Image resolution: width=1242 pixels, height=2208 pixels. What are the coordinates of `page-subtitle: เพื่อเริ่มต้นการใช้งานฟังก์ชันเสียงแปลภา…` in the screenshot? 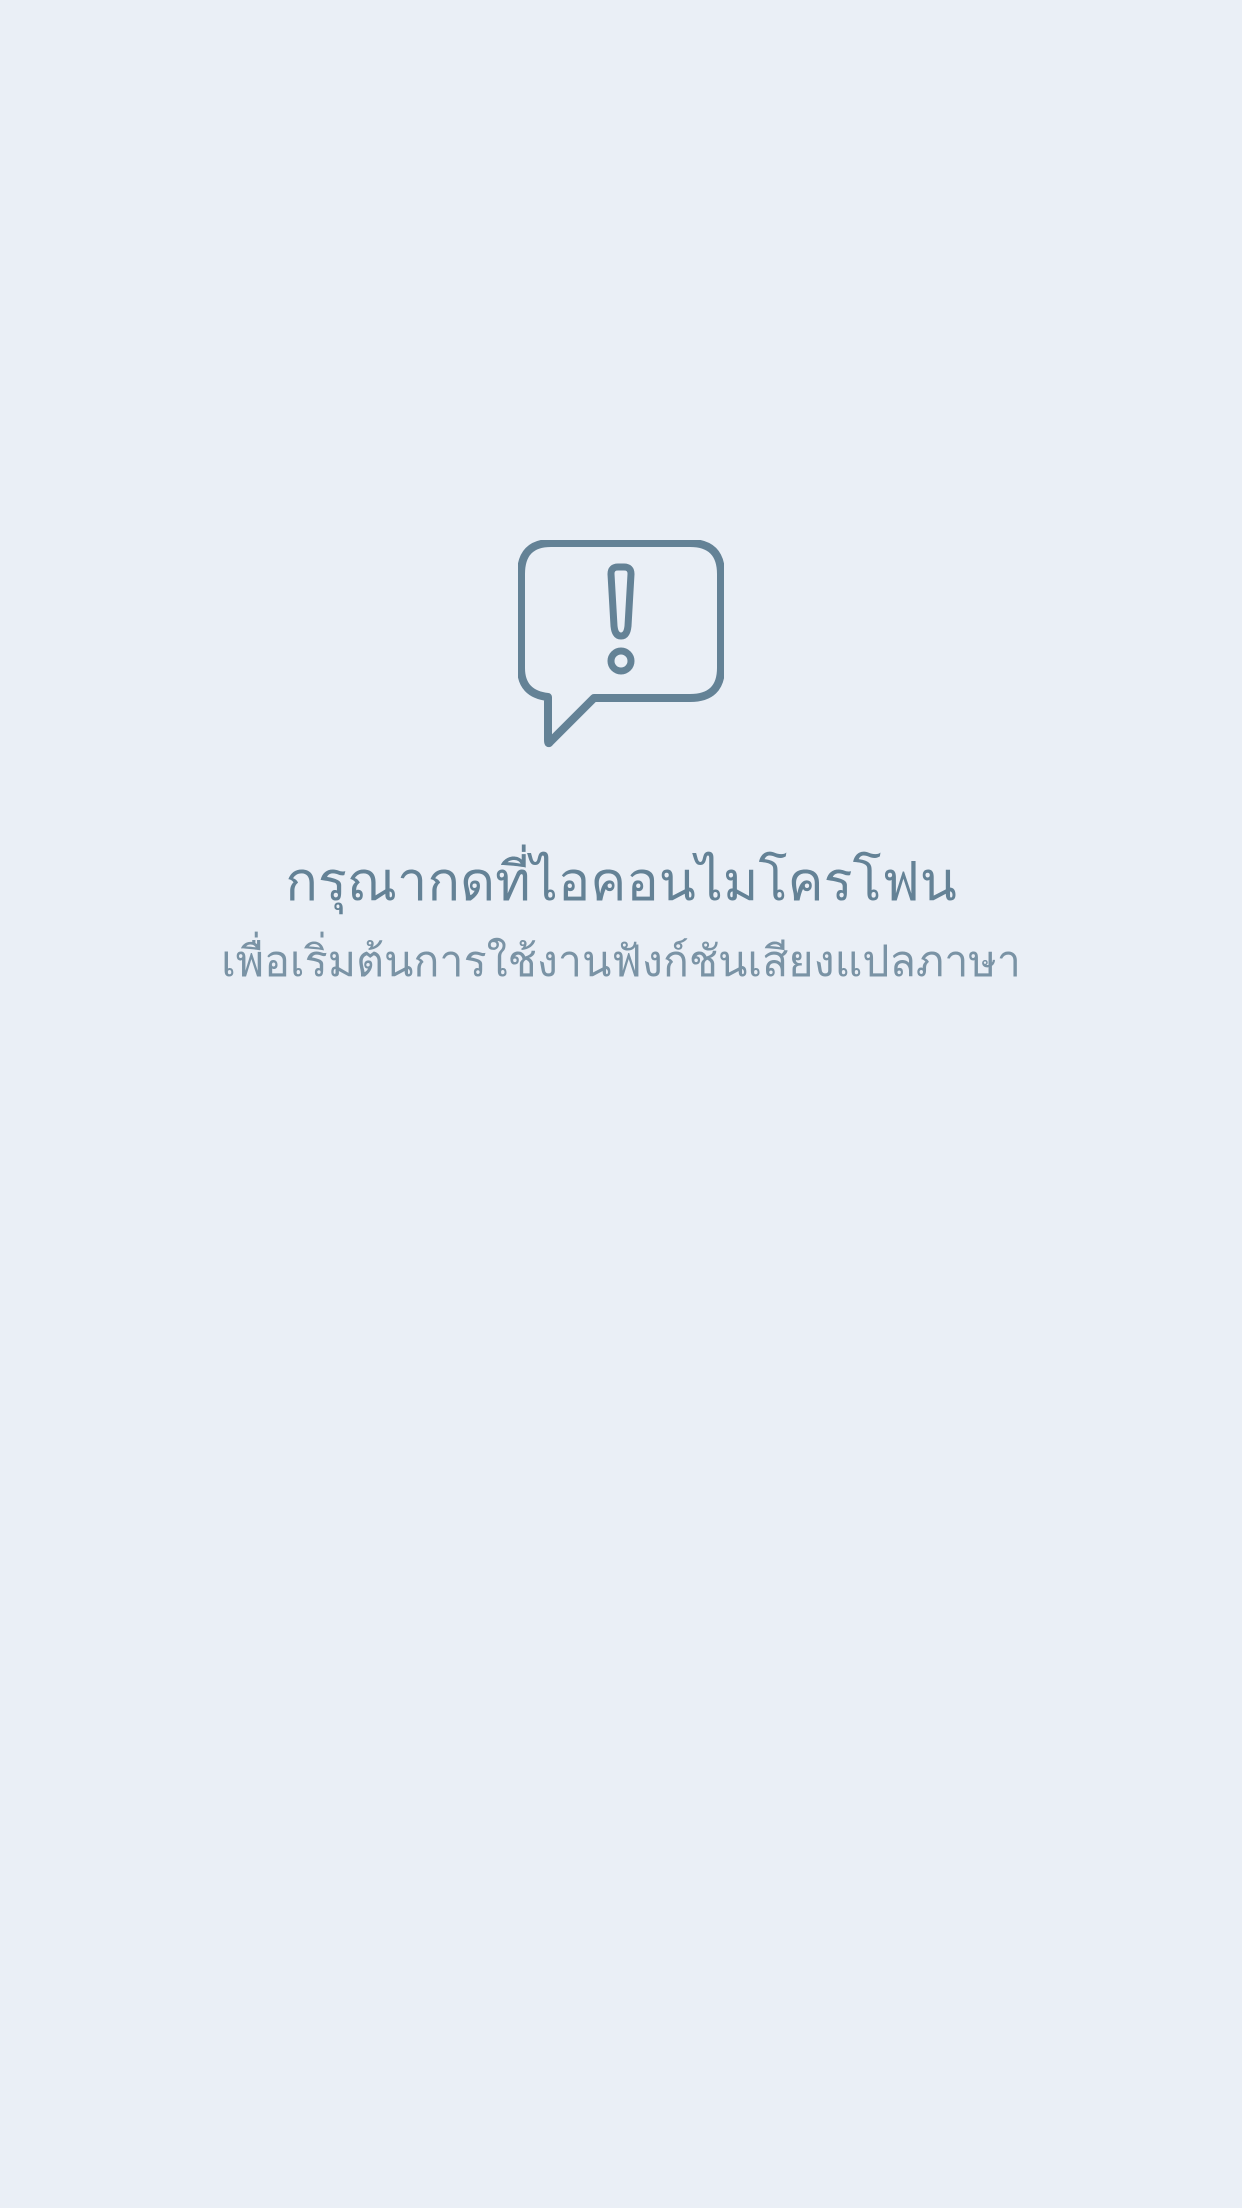 It's located at (621, 962).